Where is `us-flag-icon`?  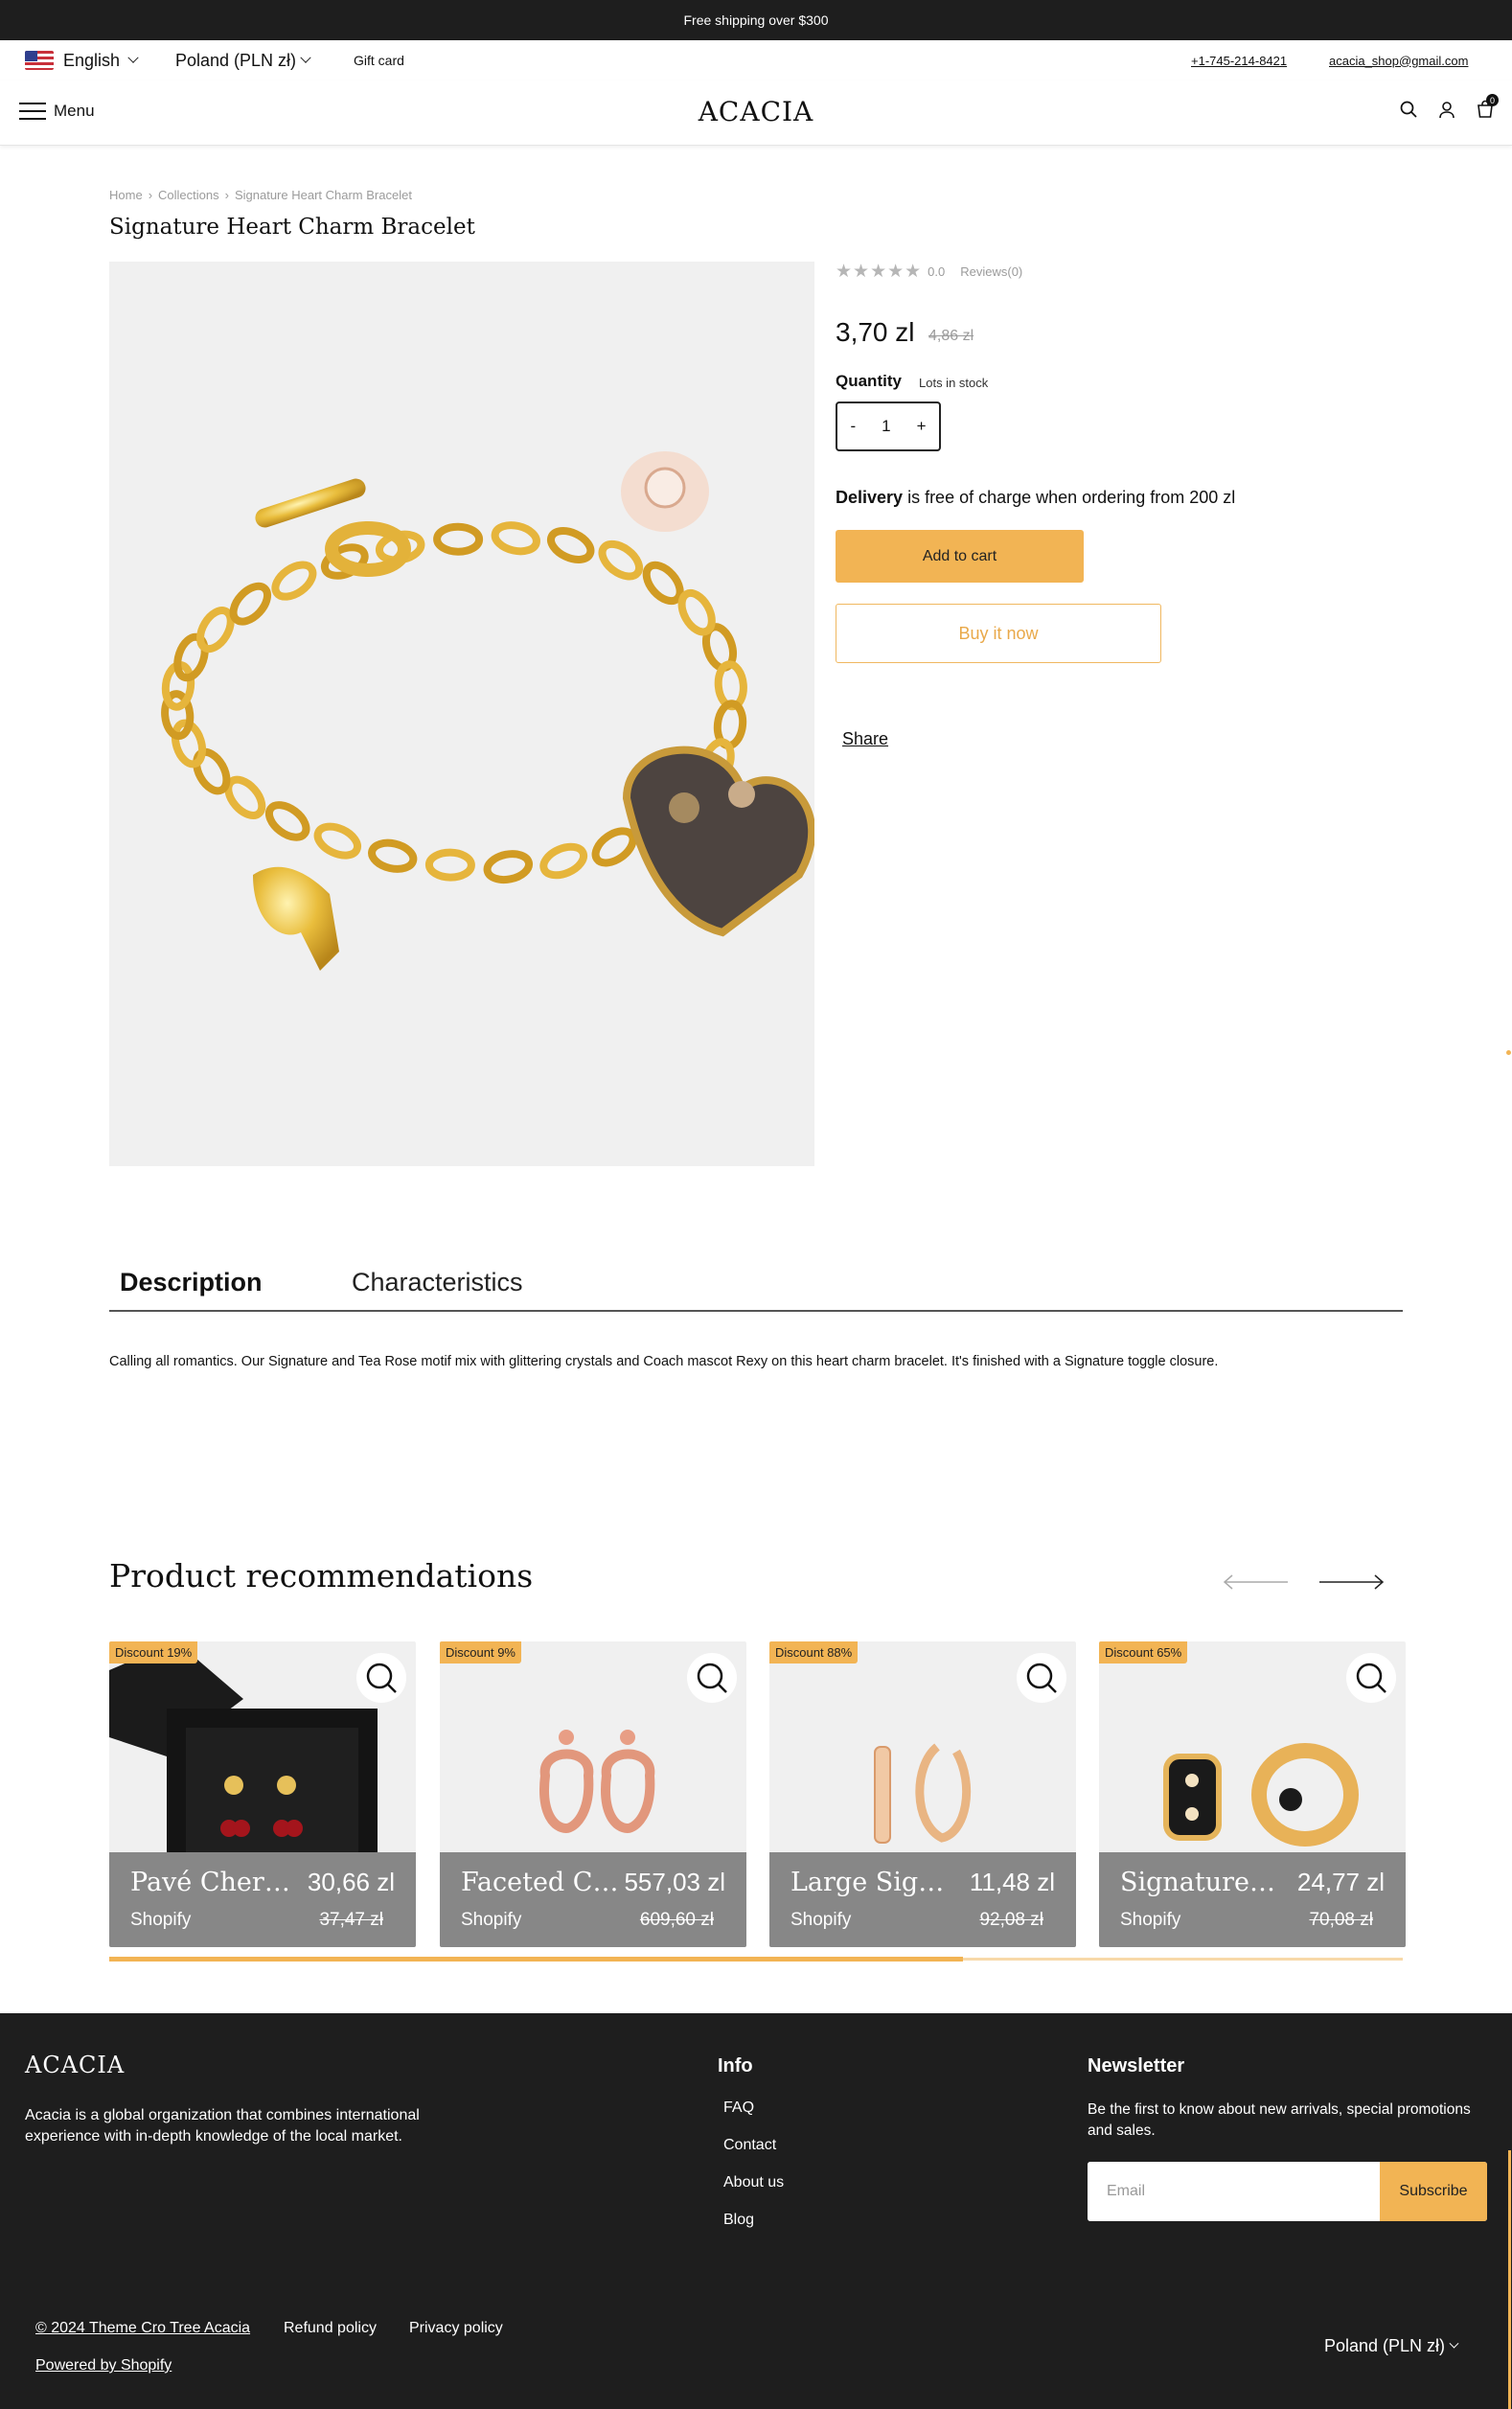 us-flag-icon is located at coordinates (40, 60).